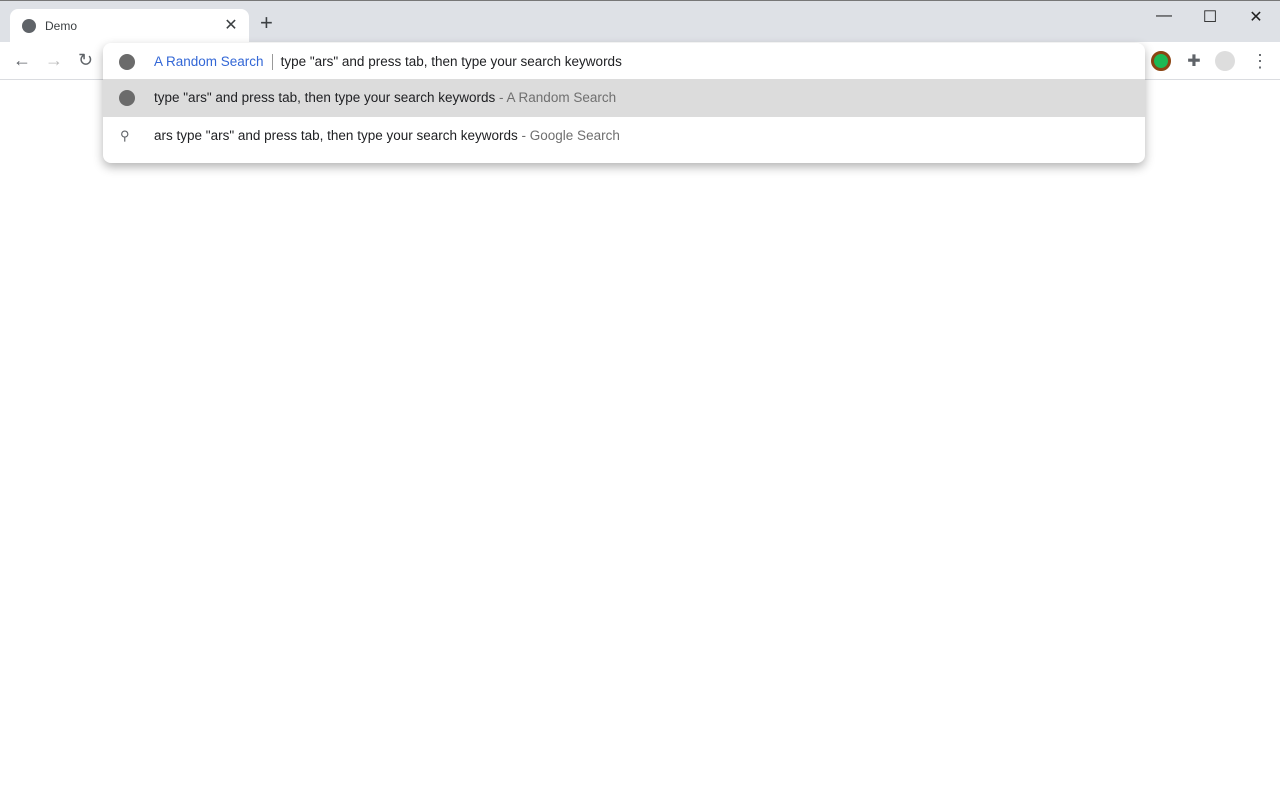 The height and width of the screenshot is (800, 1280). Describe the element at coordinates (22, 60) in the screenshot. I see `back-button: ←` at that location.